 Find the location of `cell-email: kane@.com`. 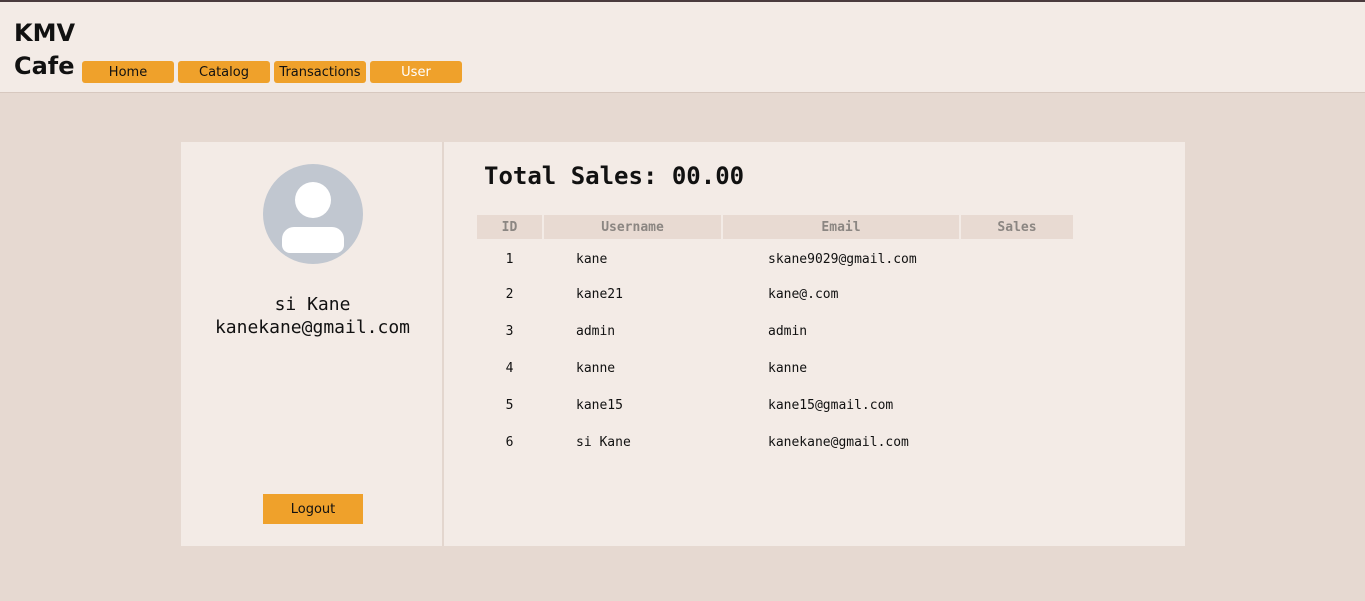

cell-email: kane@.com is located at coordinates (803, 294).